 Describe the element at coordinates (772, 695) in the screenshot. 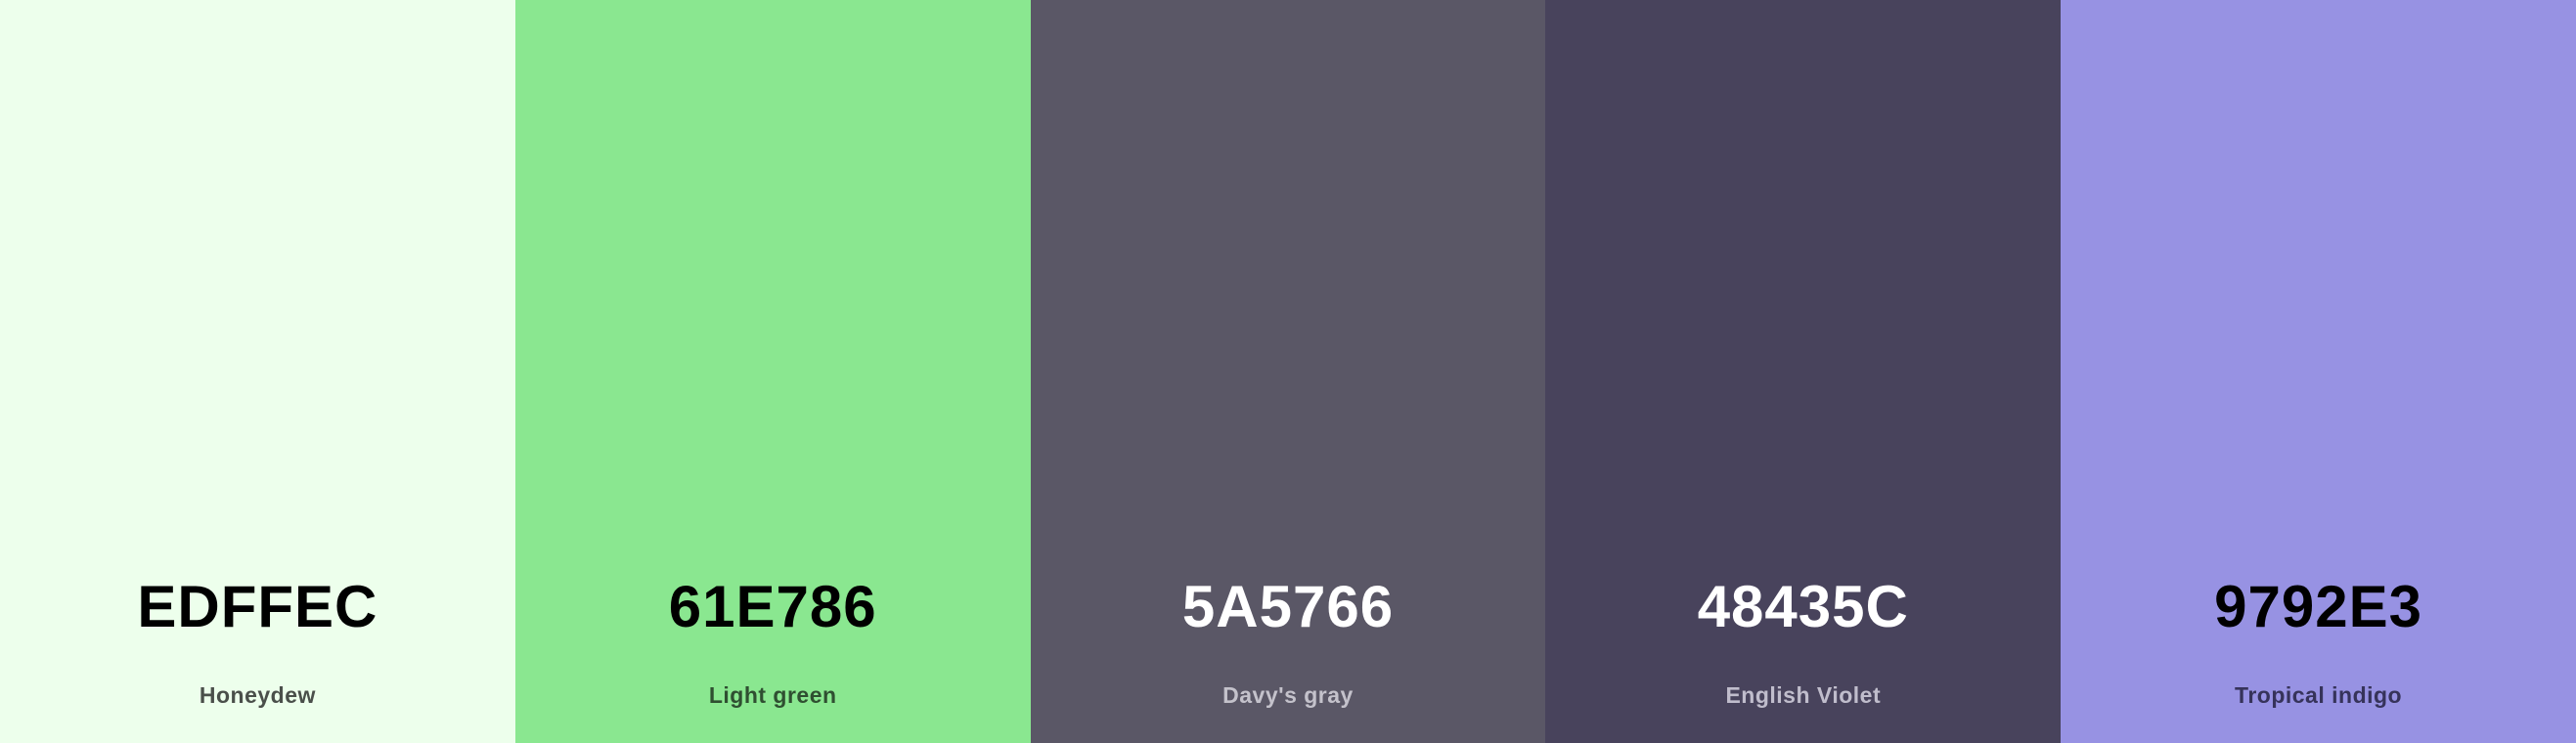

I see `swatch-color-name: Light green` at that location.